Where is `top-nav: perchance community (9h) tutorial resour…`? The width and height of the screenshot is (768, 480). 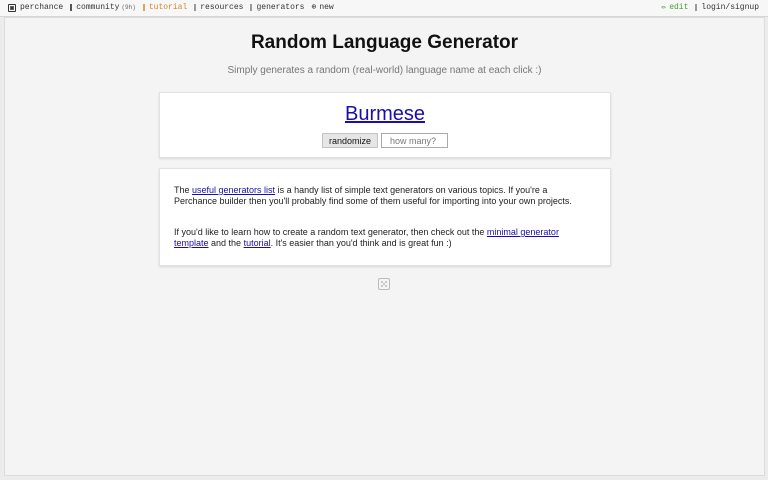 top-nav: perchance community (9h) tutorial resour… is located at coordinates (384, 8).